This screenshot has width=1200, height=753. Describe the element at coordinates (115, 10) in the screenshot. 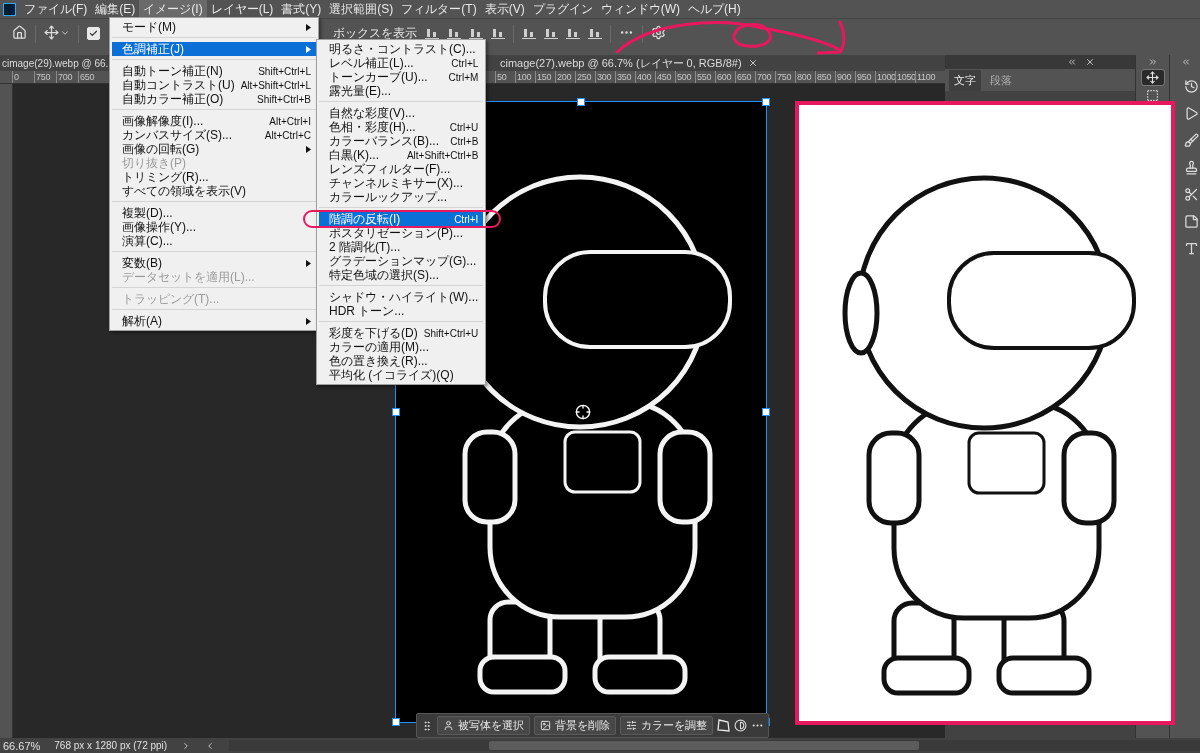

I see `menu-title: 編集(E)` at that location.